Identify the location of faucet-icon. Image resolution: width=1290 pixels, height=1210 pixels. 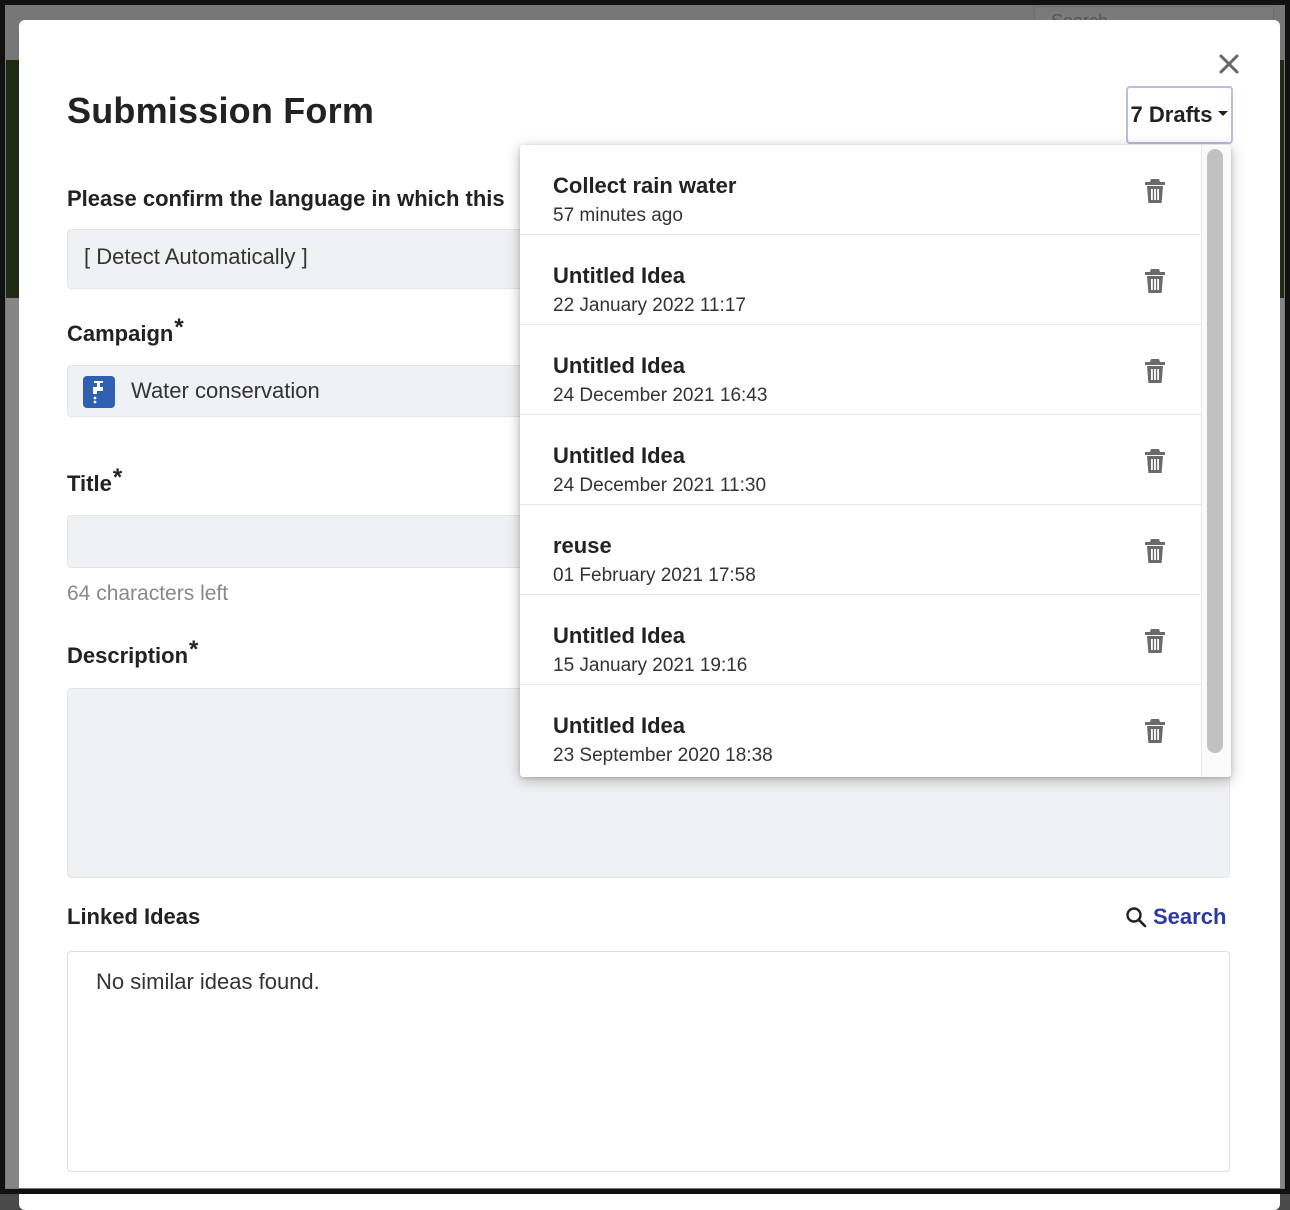
(99, 392).